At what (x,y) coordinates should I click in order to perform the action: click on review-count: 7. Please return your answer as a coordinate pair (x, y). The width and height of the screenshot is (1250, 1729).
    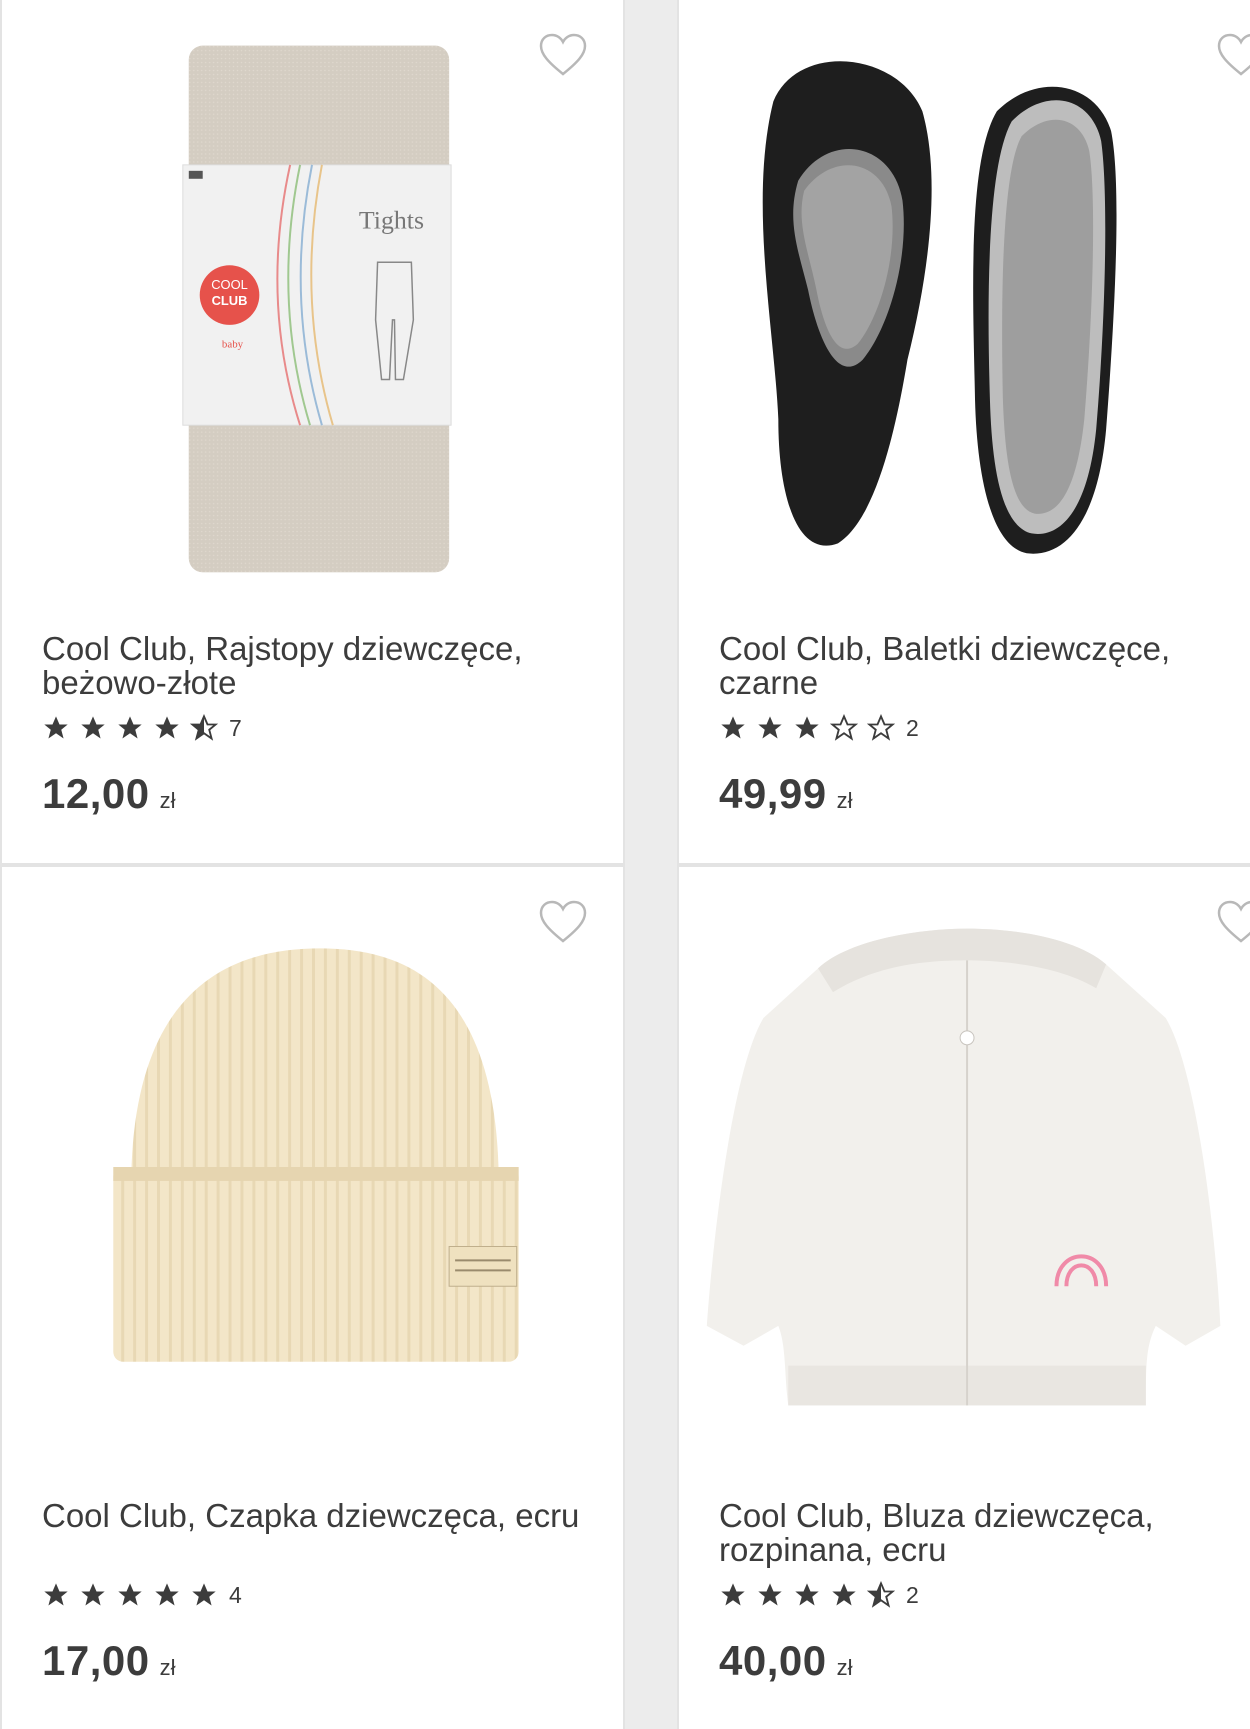
    Looking at the image, I should click on (235, 727).